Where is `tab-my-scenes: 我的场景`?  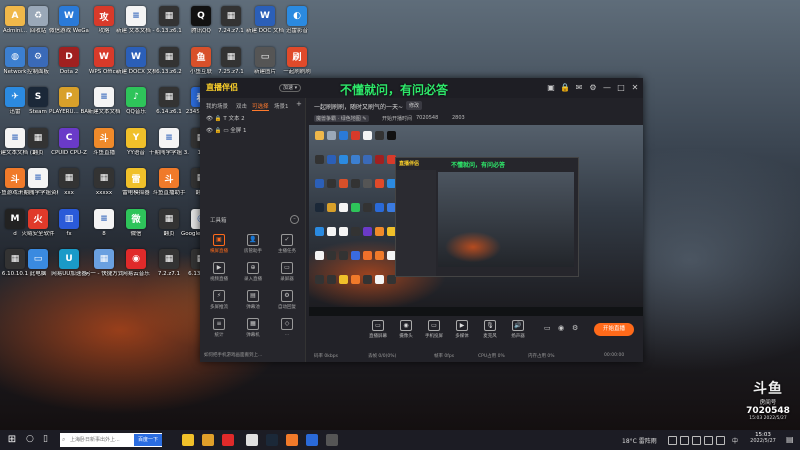 tab-my-scenes: 我的场景 is located at coordinates (217, 106).